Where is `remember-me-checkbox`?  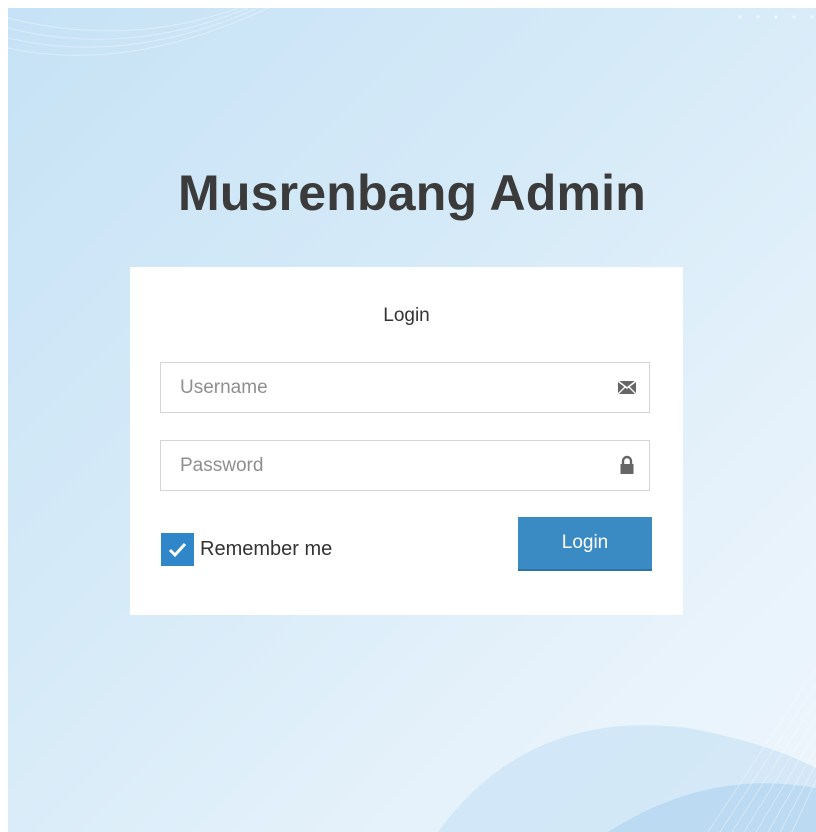 remember-me-checkbox is located at coordinates (177, 549).